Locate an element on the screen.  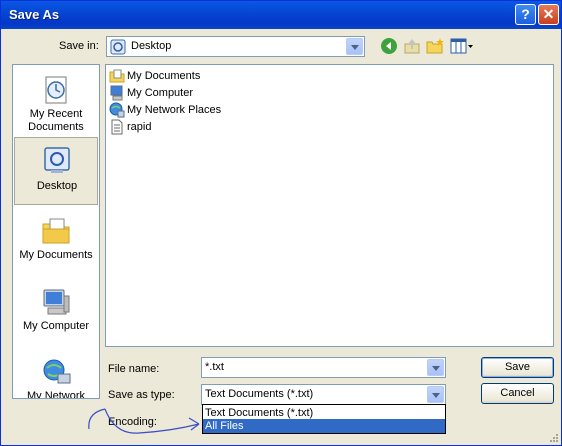
network-places-icon is located at coordinates (117, 110).